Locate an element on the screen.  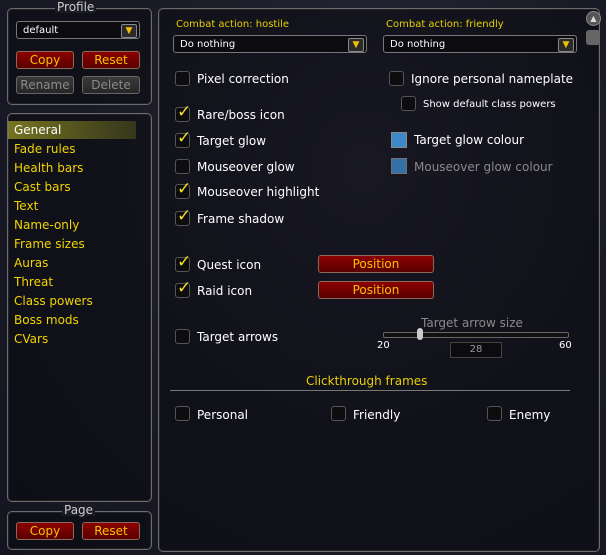
arrows-label: Target arrows is located at coordinates (238, 337).